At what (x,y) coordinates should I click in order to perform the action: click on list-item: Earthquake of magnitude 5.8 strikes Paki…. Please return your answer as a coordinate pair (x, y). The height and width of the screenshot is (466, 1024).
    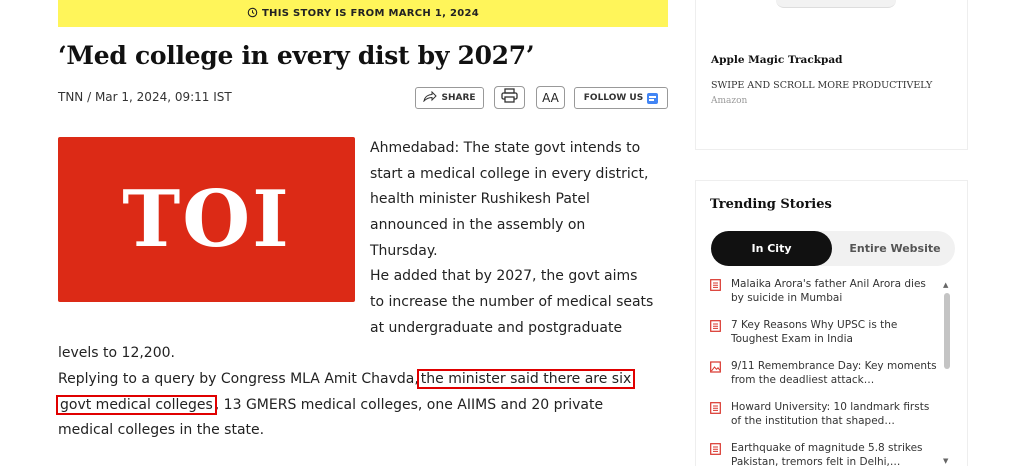
    Looking at the image, I should click on (826, 453).